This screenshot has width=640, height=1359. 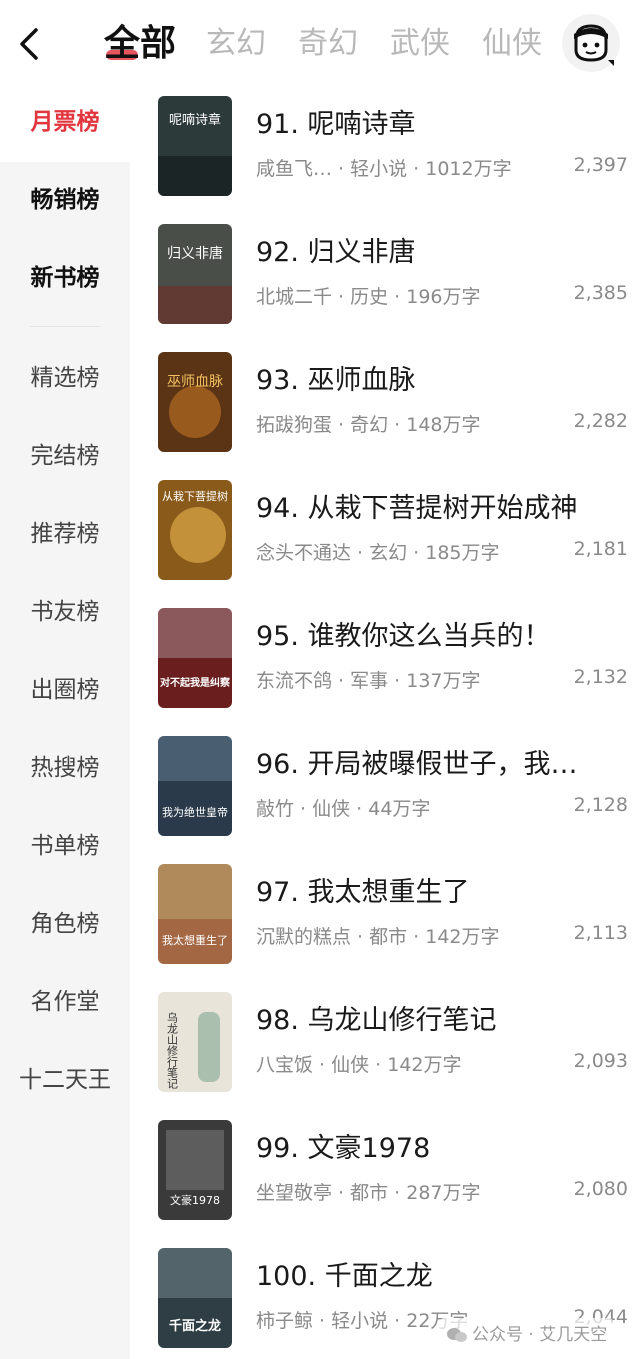 What do you see at coordinates (195, 146) in the screenshot?
I see `book-cover: 呢喃诗章` at bounding box center [195, 146].